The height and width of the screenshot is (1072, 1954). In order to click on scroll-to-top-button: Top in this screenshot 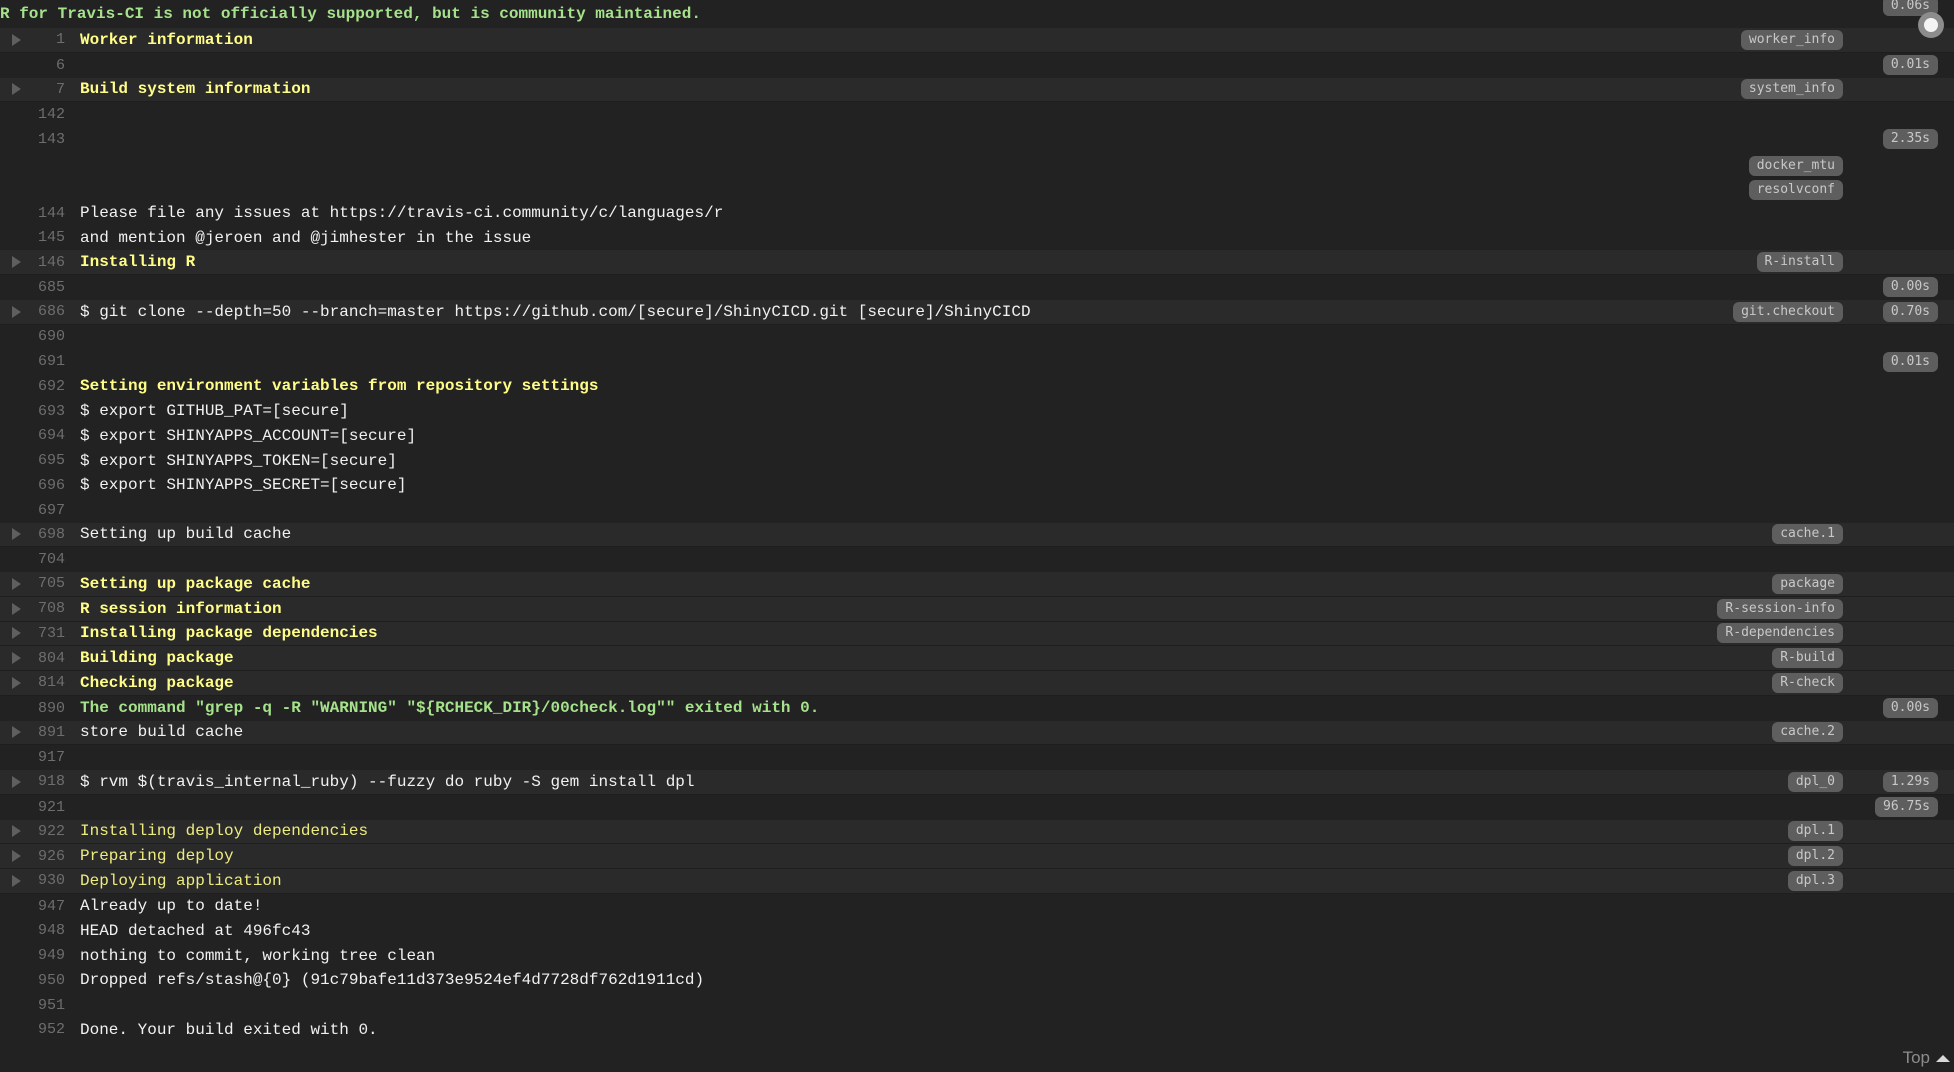, I will do `click(1926, 1058)`.